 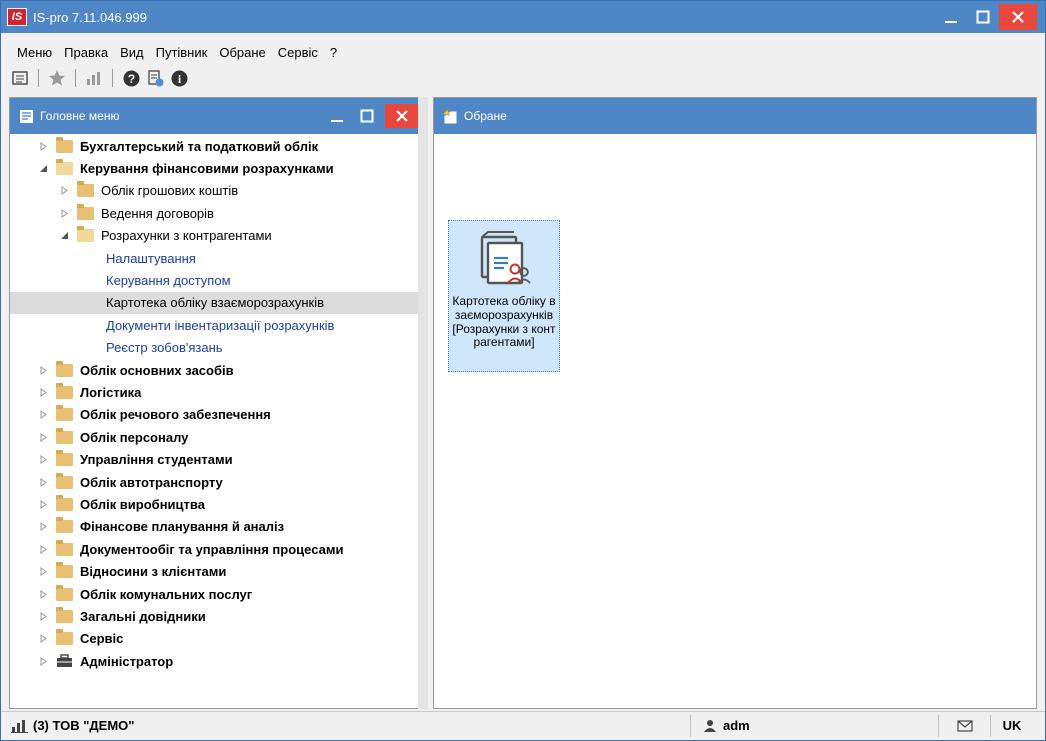 What do you see at coordinates (214, 482) in the screenshot?
I see `tree-item: Облік автотранспорту` at bounding box center [214, 482].